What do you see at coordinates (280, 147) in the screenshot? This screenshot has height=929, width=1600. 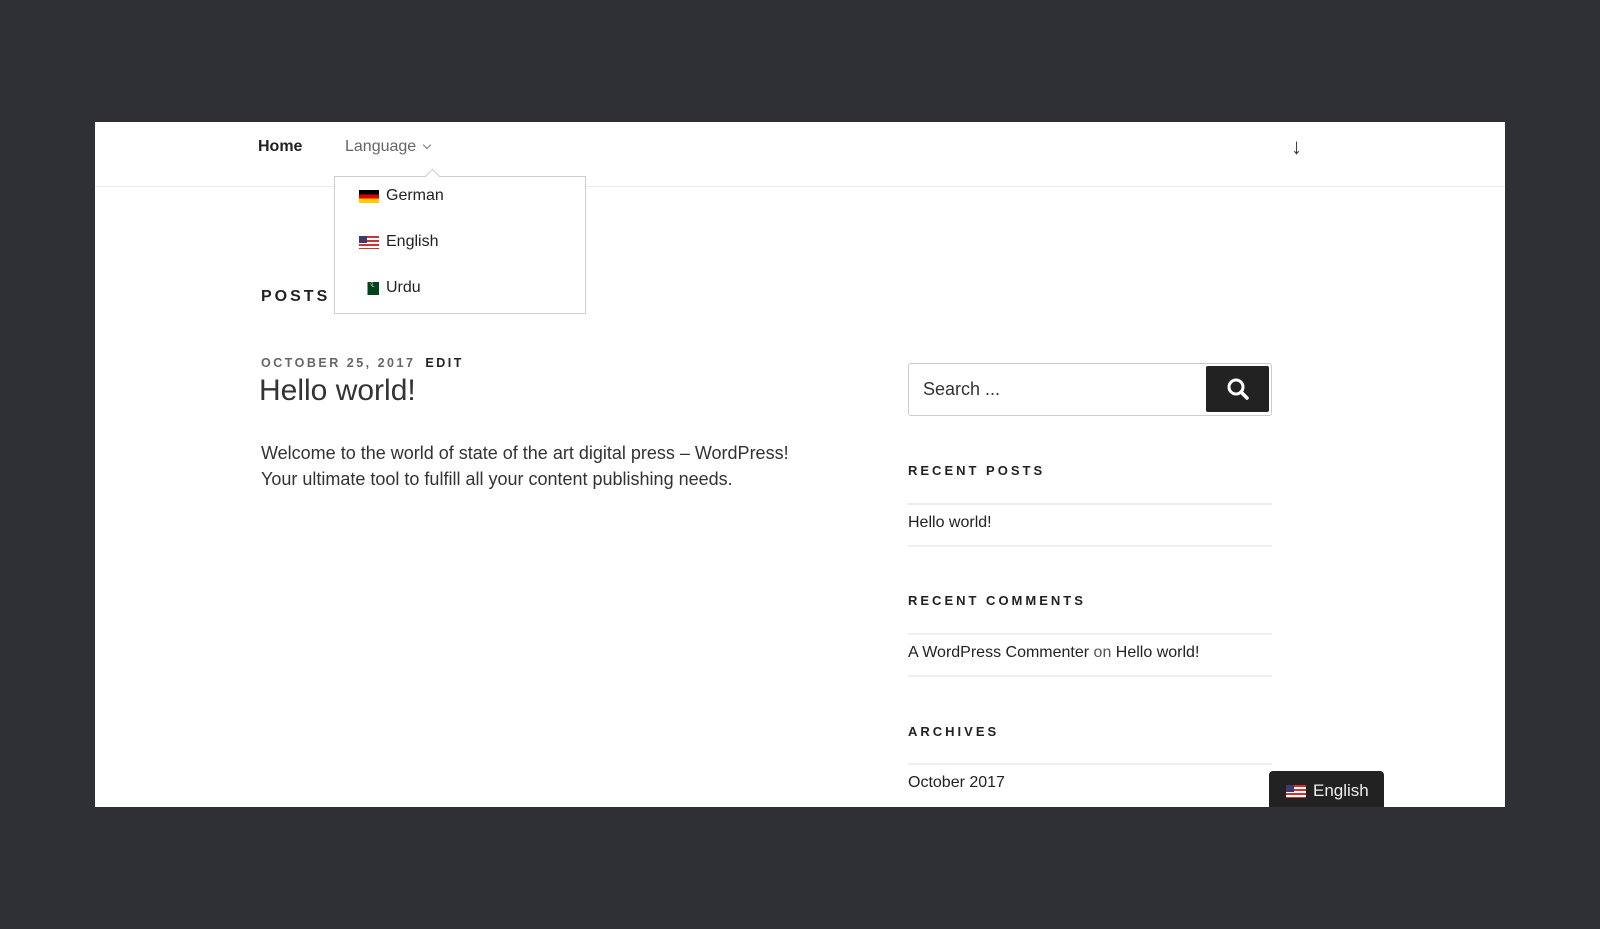 I see `nav-home: Home` at bounding box center [280, 147].